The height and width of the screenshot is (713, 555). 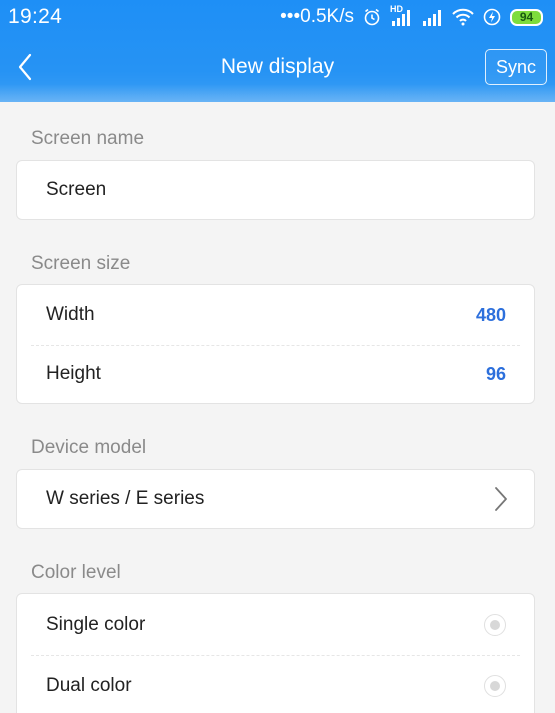 I want to click on page-title: New display, so click(x=277, y=66).